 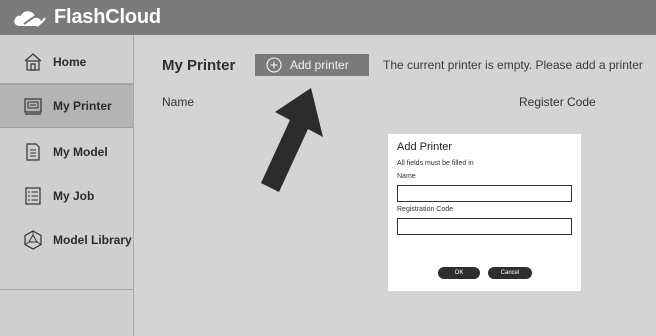 I want to click on plus-circle-icon, so click(x=274, y=65).